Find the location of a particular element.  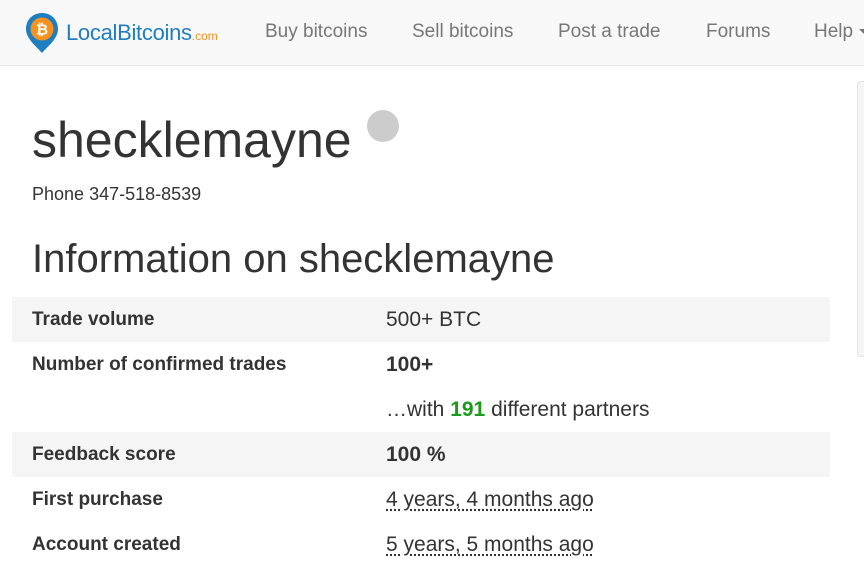

chevron-down-icon is located at coordinates (861, 32).